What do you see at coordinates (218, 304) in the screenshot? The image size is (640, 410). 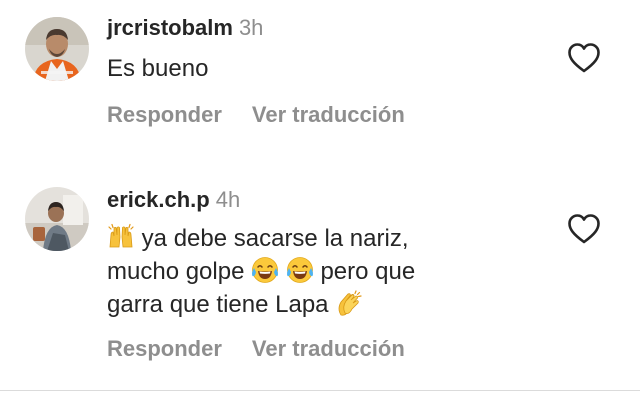 I see `comment-text-segment: garra que tiene Lapa` at bounding box center [218, 304].